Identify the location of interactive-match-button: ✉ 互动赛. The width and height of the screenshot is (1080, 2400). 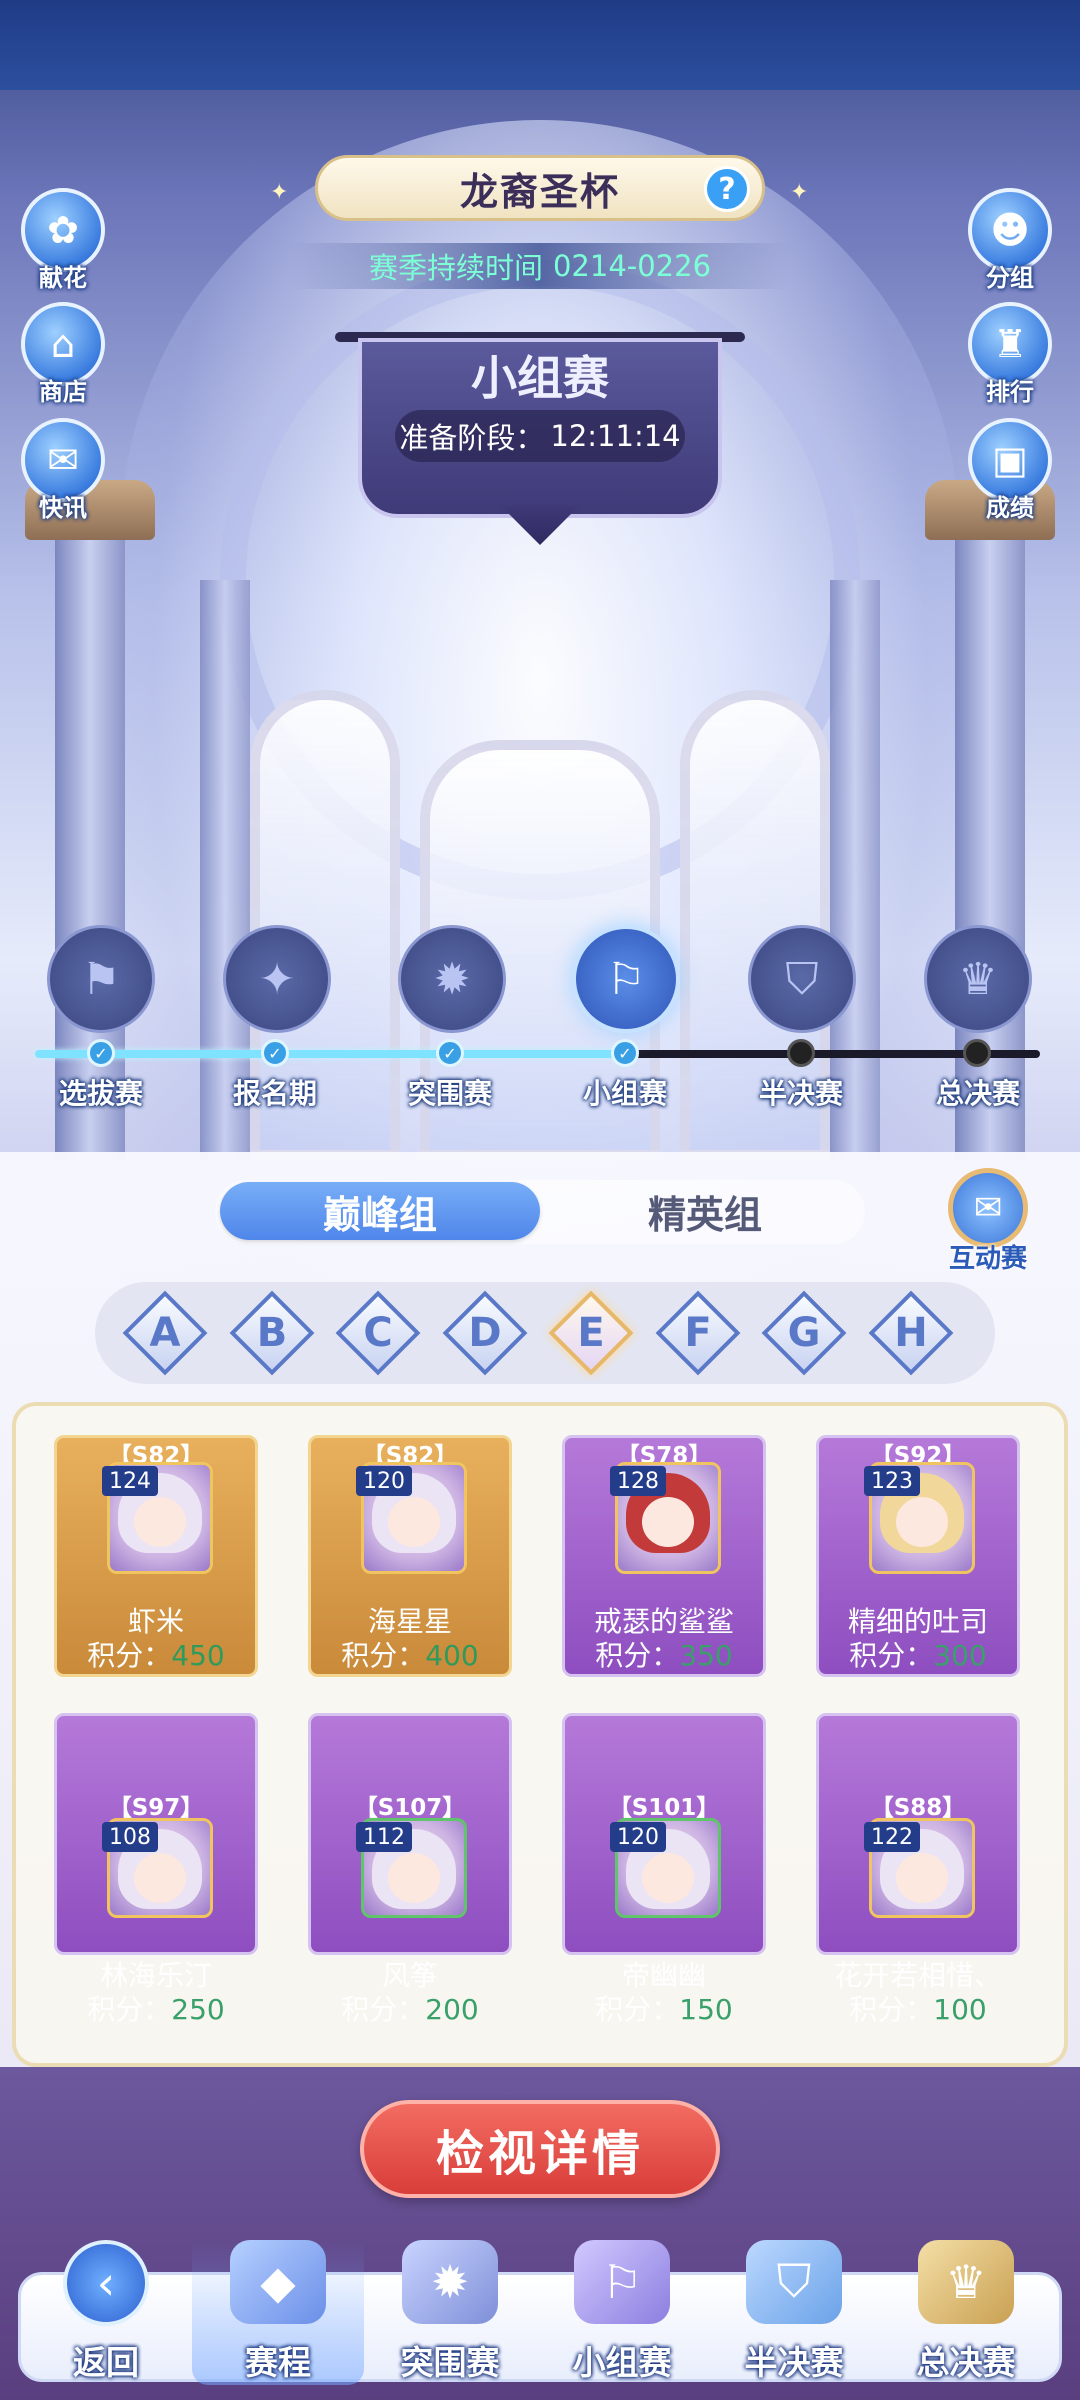
(988, 1221).